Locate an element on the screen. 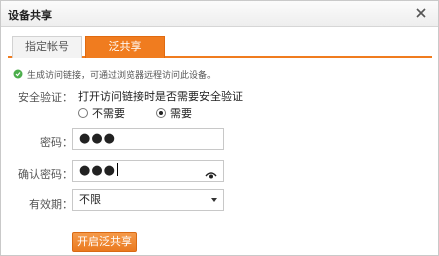  hint-text: 生成访问链接，可通过浏览器远程访问此设备。 is located at coordinates (122, 75).